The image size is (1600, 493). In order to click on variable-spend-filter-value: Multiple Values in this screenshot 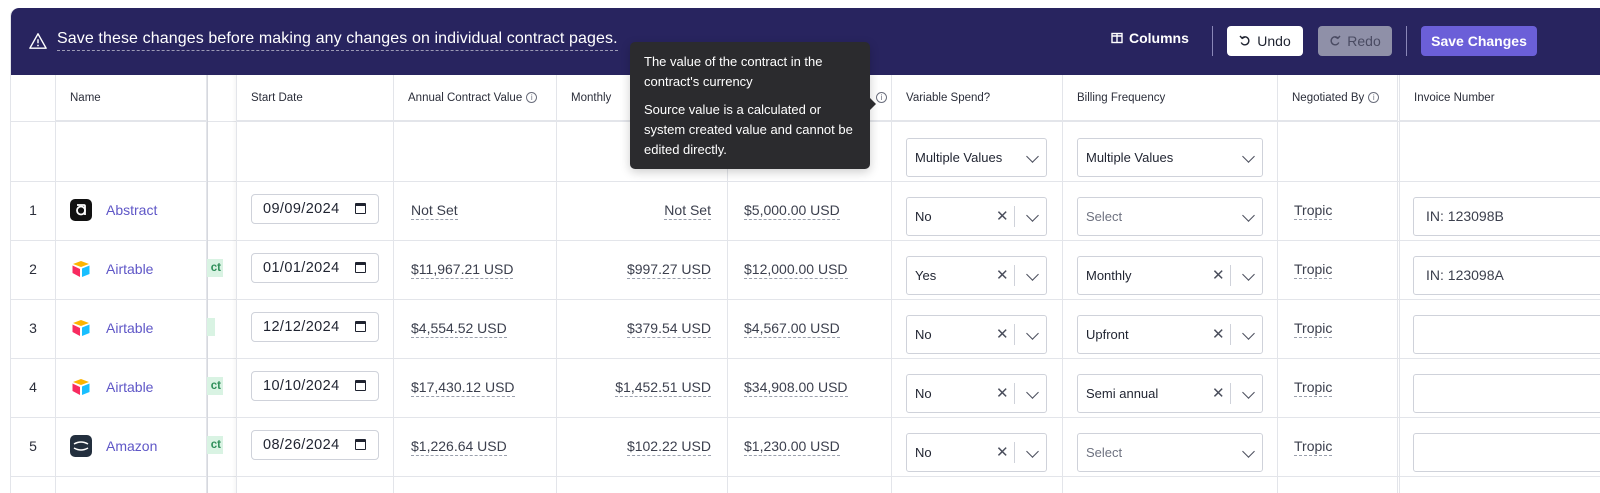, I will do `click(959, 157)`.